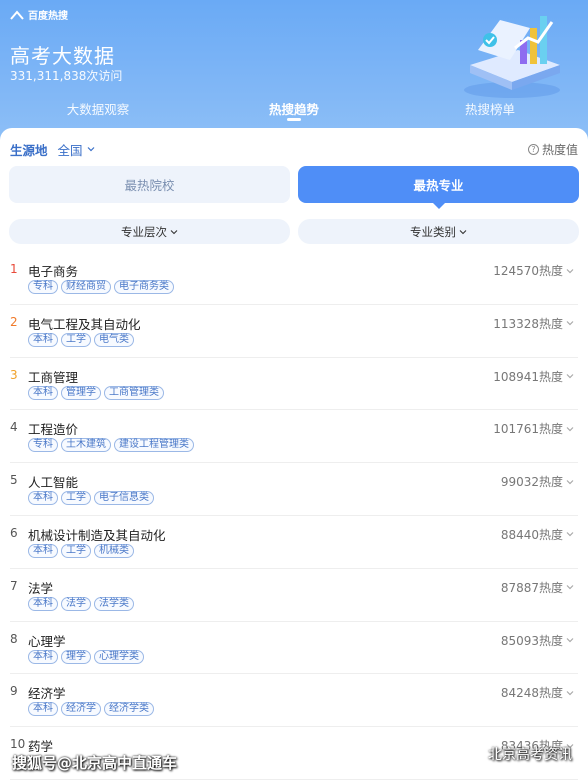  I want to click on question-icon: ?, so click(533, 149).